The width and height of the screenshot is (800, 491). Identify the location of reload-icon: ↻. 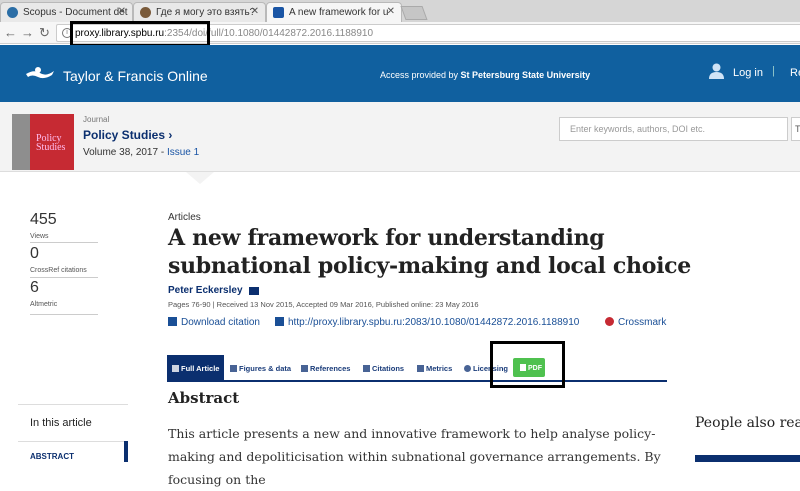
(44, 33).